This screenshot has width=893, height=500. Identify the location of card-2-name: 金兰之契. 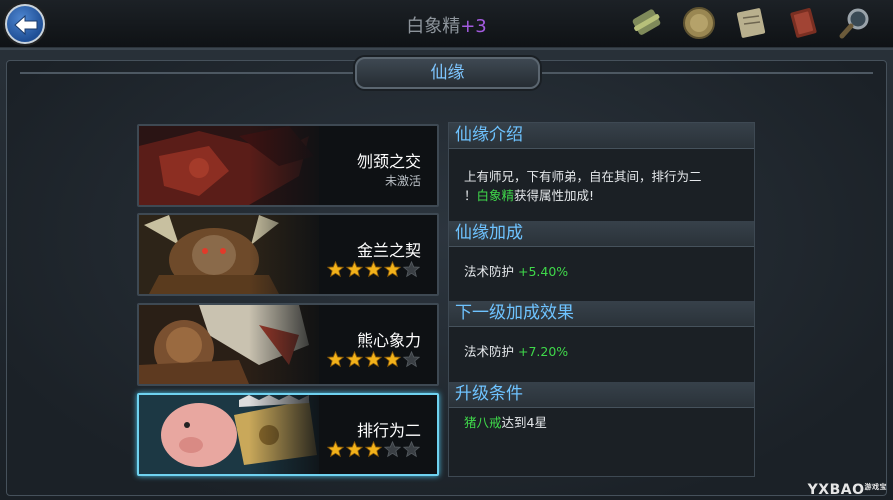
(388, 250).